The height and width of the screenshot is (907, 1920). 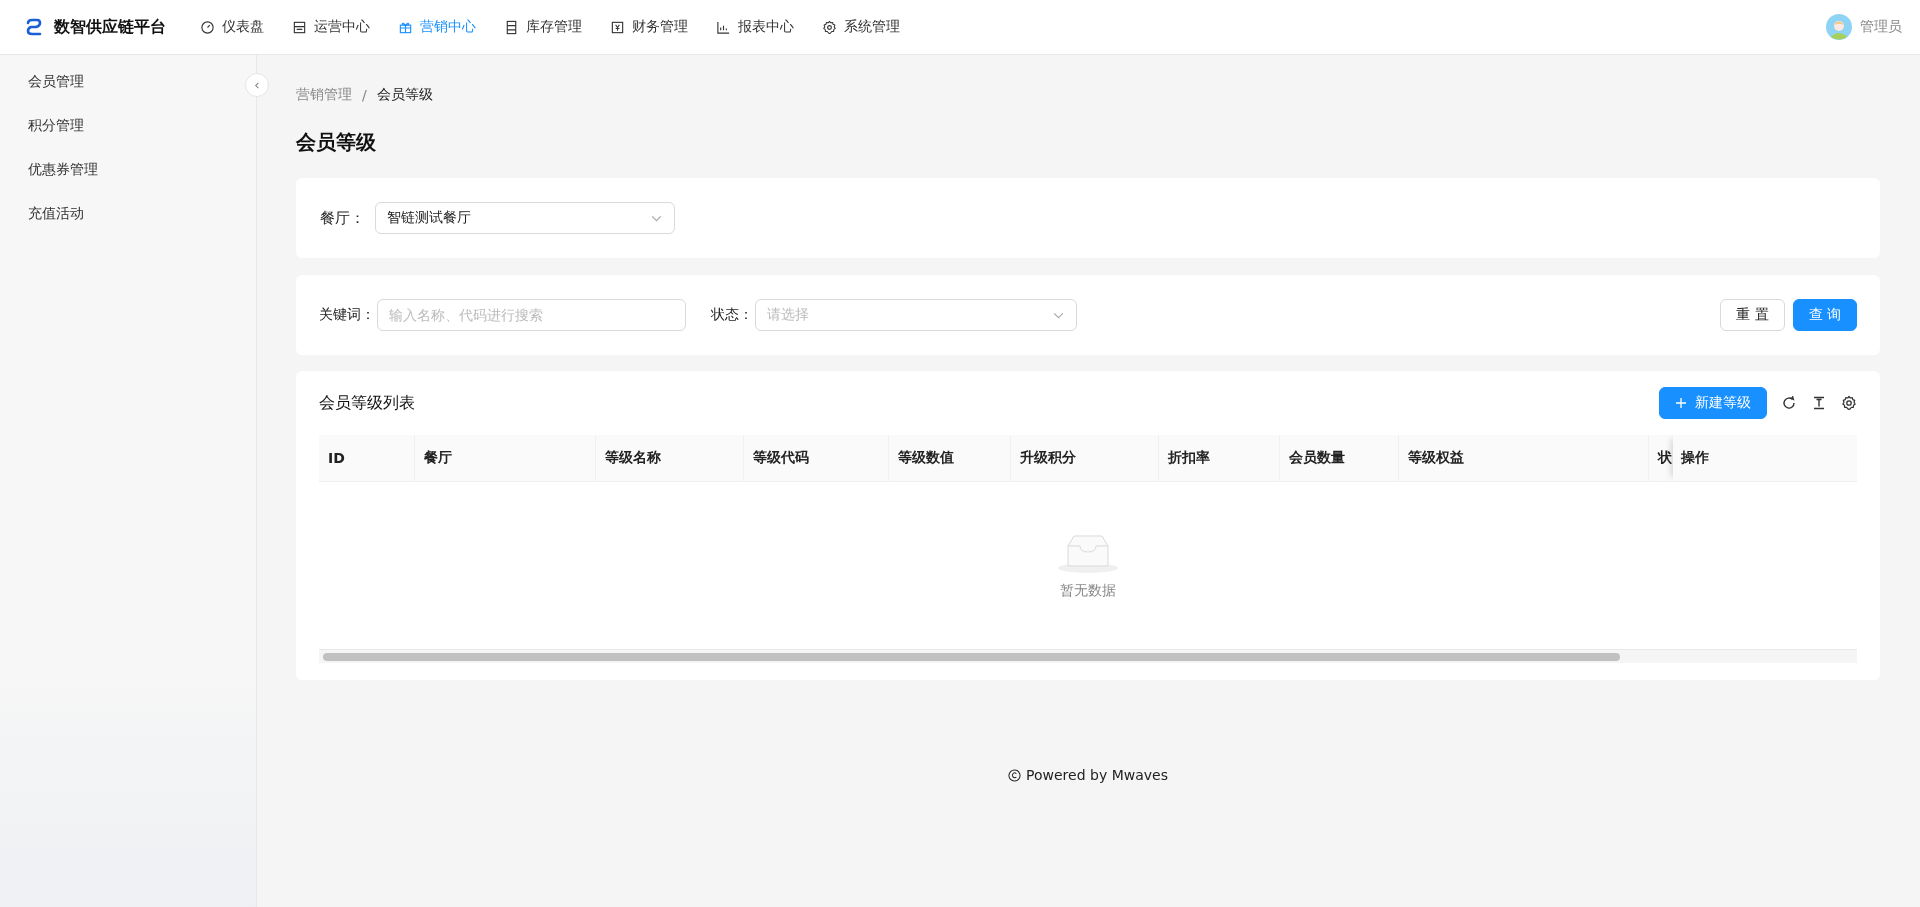 I want to click on copyright-icon, so click(x=1015, y=775).